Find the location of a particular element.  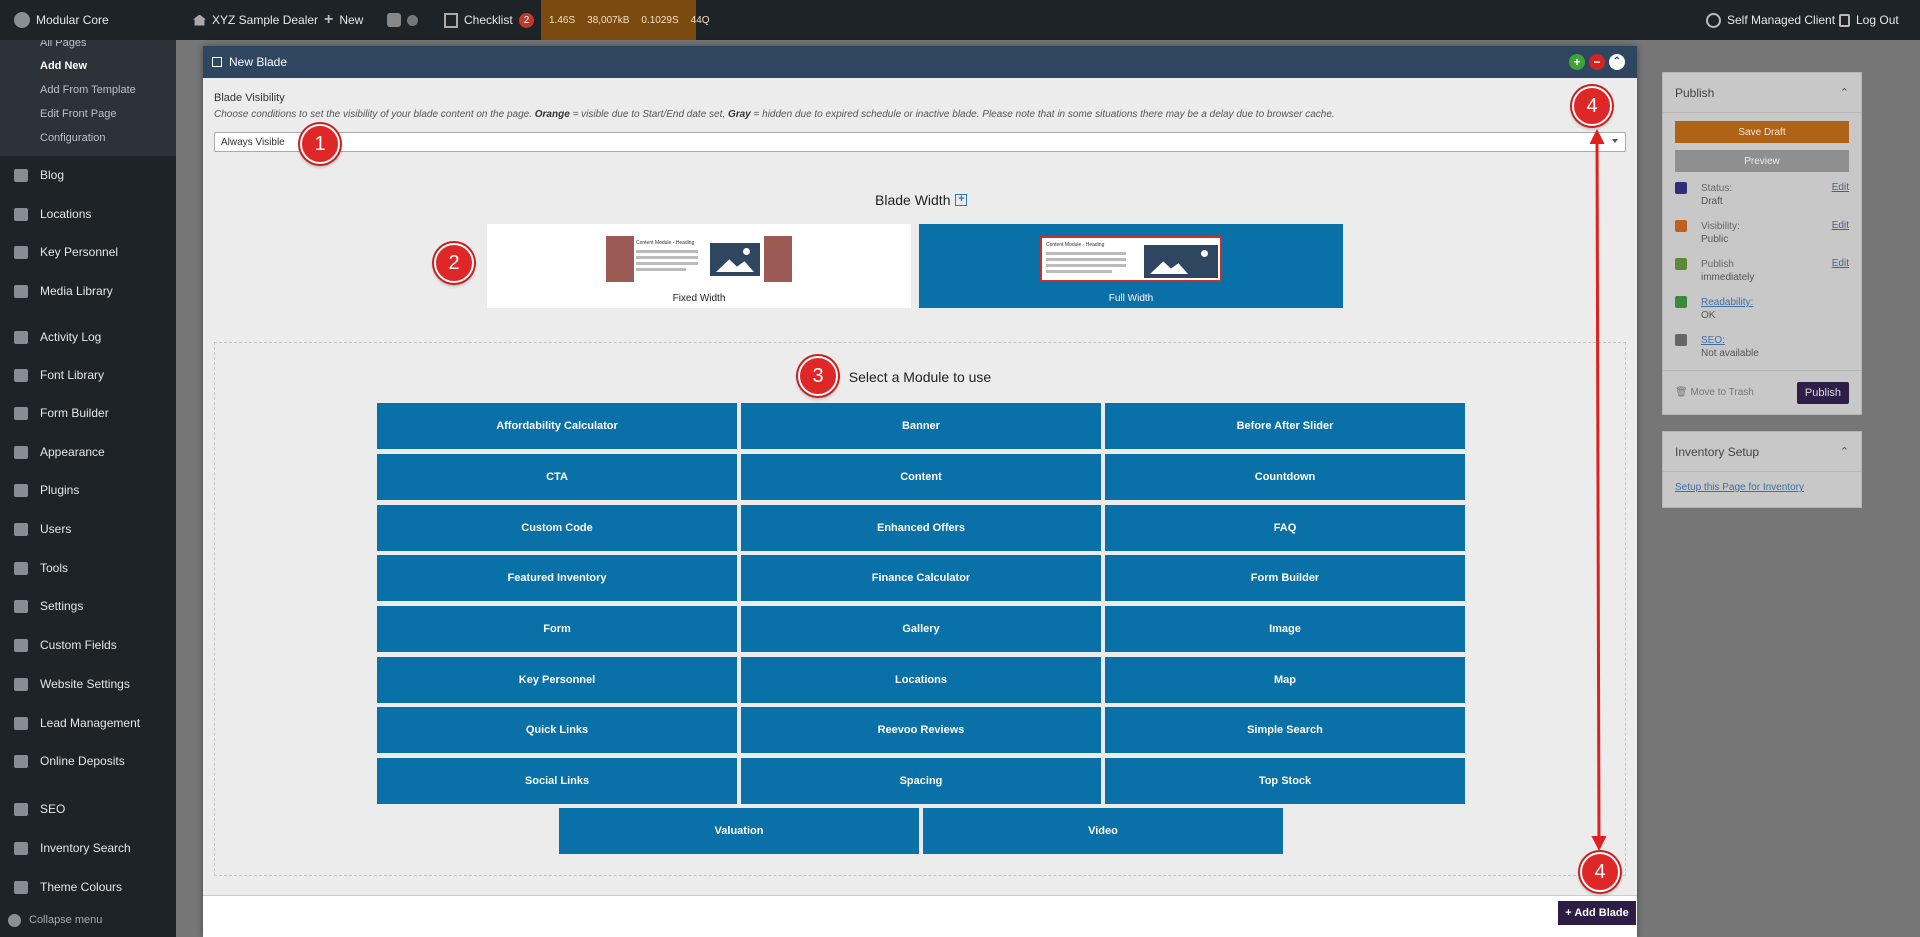

add-blade-button: + Add Blade is located at coordinates (1597, 913).